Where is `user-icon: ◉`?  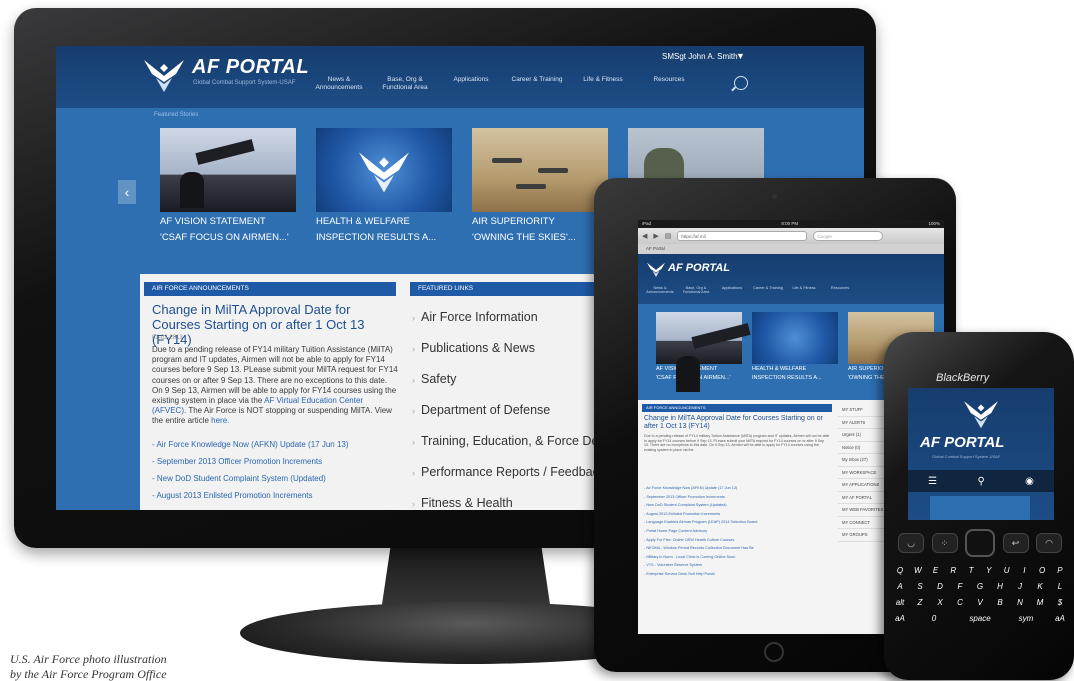
user-icon: ◉ is located at coordinates (1029, 481).